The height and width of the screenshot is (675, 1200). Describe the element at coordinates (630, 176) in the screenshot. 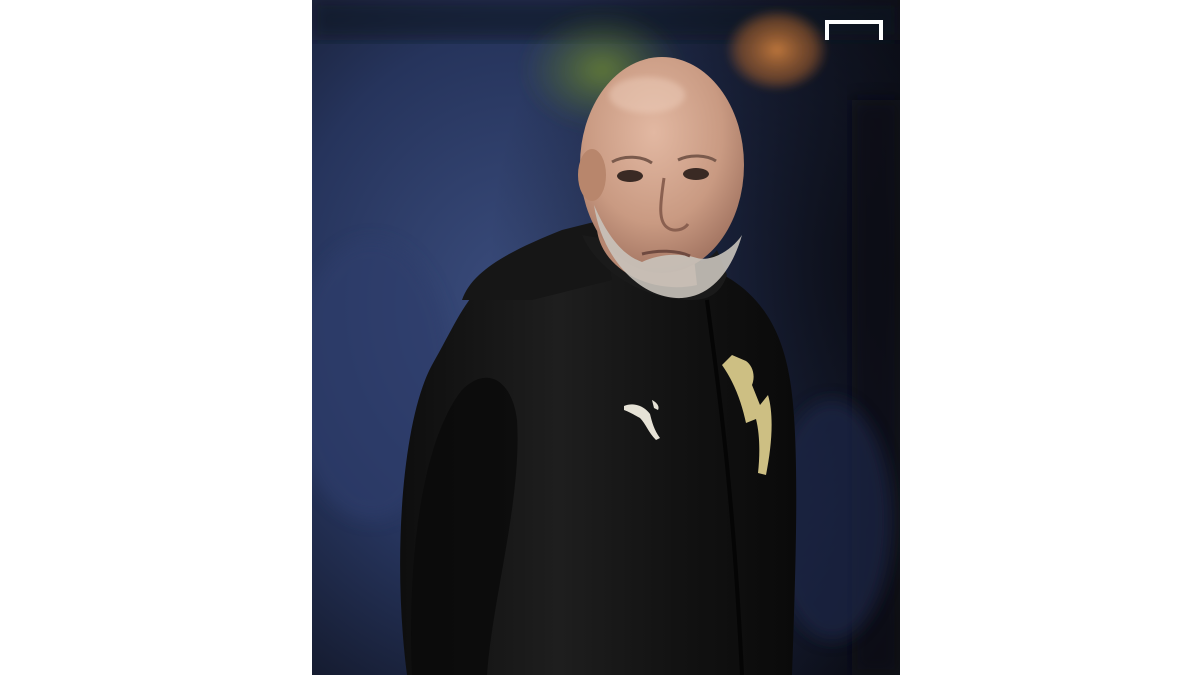

I see `left-eye` at that location.